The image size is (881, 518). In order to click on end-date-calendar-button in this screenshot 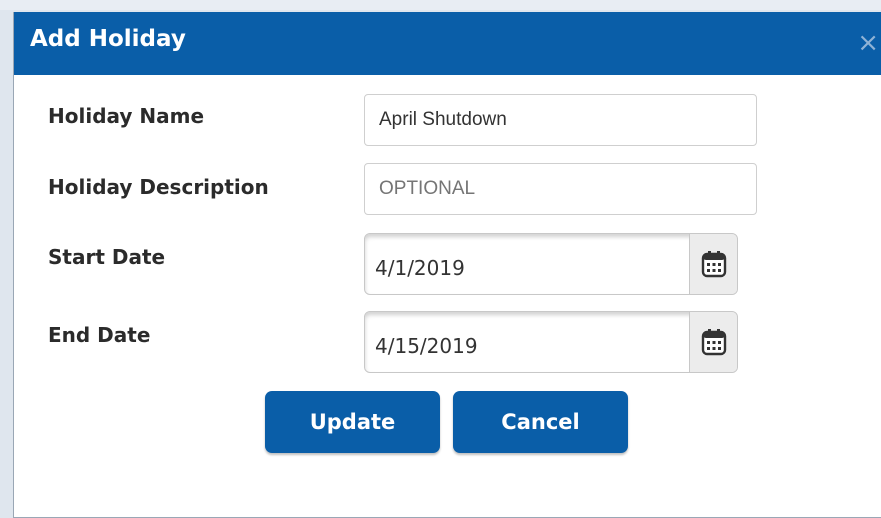, I will do `click(713, 342)`.